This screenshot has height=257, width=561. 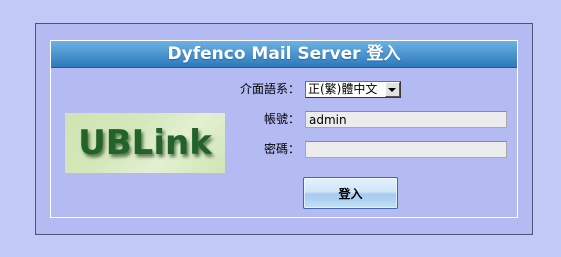 I want to click on username-label: 帳號：, so click(x=281, y=119).